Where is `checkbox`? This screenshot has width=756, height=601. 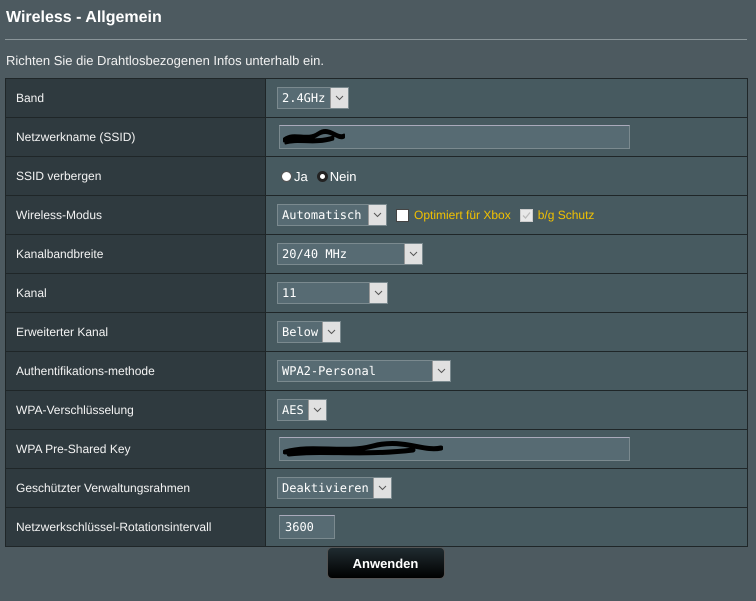
checkbox is located at coordinates (402, 215).